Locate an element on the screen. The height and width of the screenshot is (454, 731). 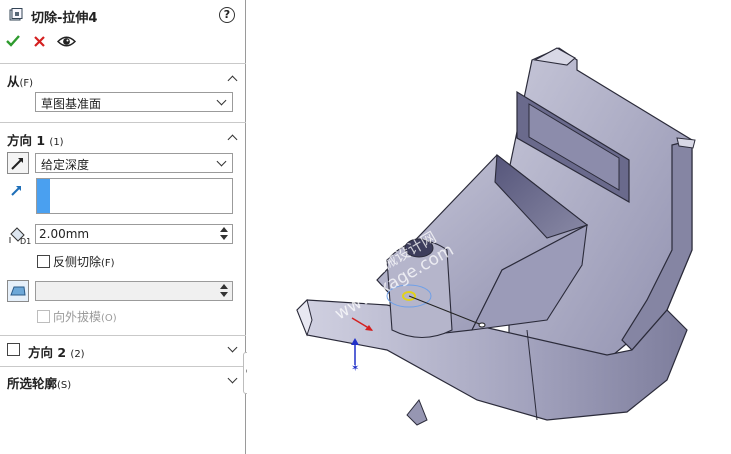
svg-text: D1 is located at coordinates (25, 241).